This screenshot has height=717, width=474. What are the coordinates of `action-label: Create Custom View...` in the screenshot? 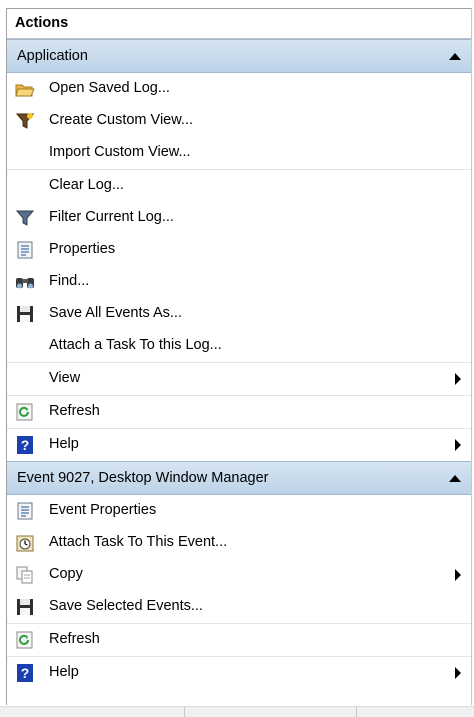 It's located at (121, 120).